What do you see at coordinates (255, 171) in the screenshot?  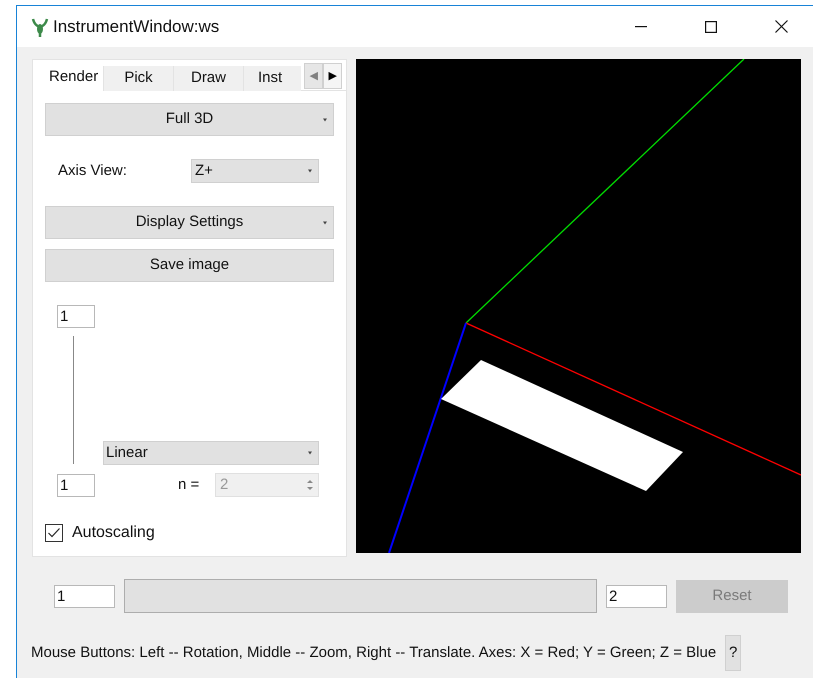 I see `axis-view-combo: Z+` at bounding box center [255, 171].